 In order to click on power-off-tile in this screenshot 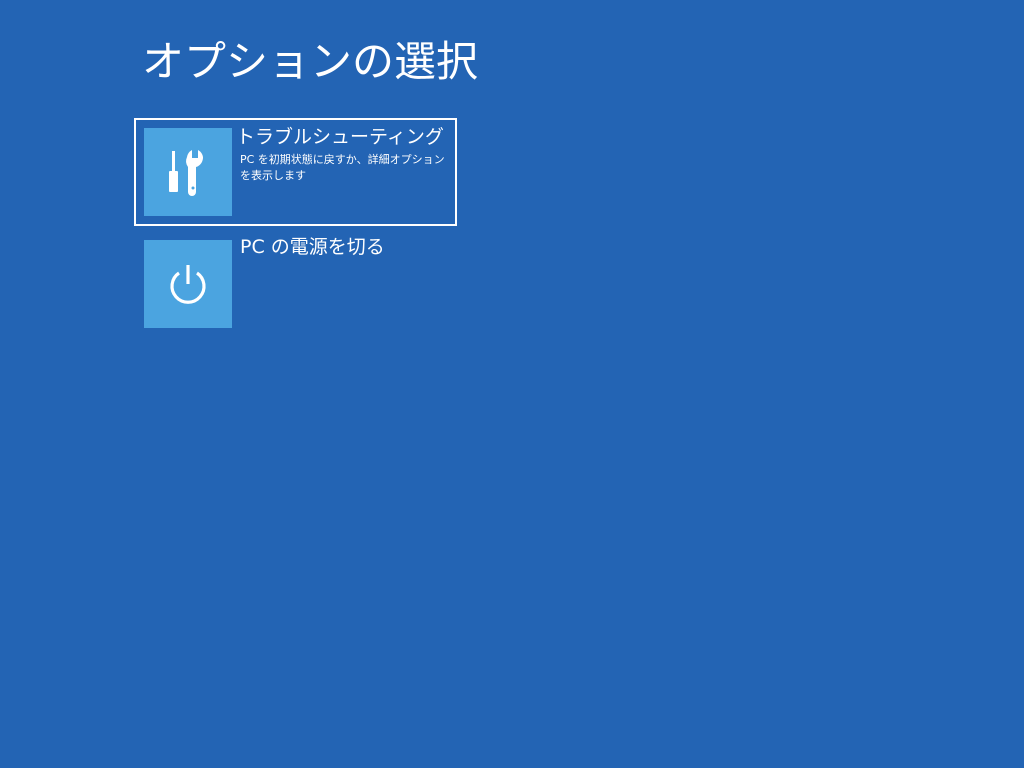, I will do `click(188, 284)`.